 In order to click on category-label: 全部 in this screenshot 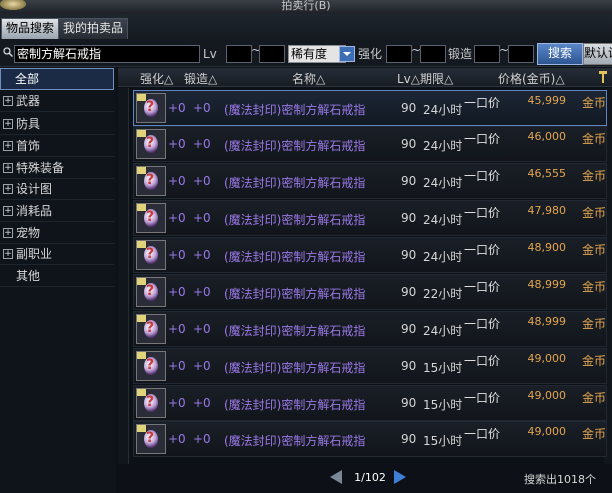, I will do `click(27, 79)`.